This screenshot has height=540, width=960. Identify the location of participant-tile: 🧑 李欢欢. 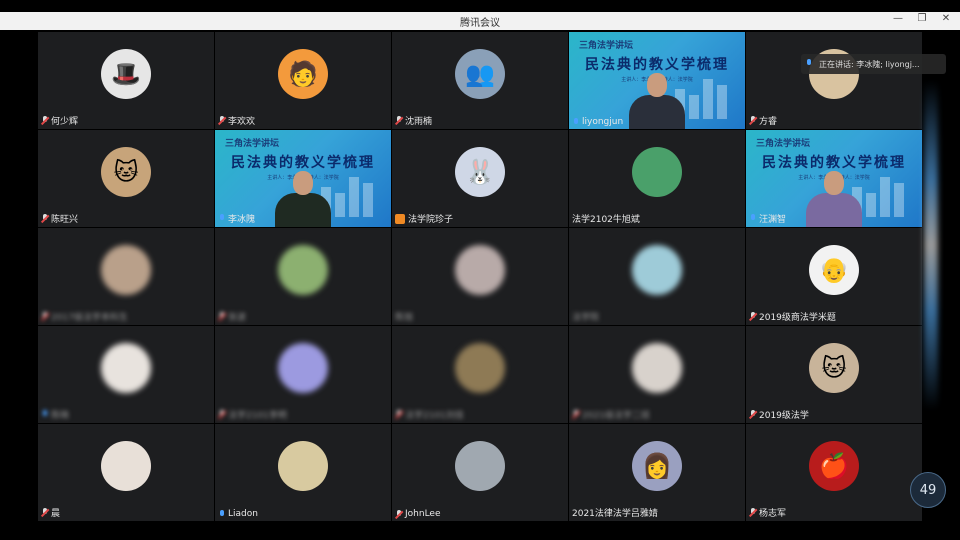
(303, 80).